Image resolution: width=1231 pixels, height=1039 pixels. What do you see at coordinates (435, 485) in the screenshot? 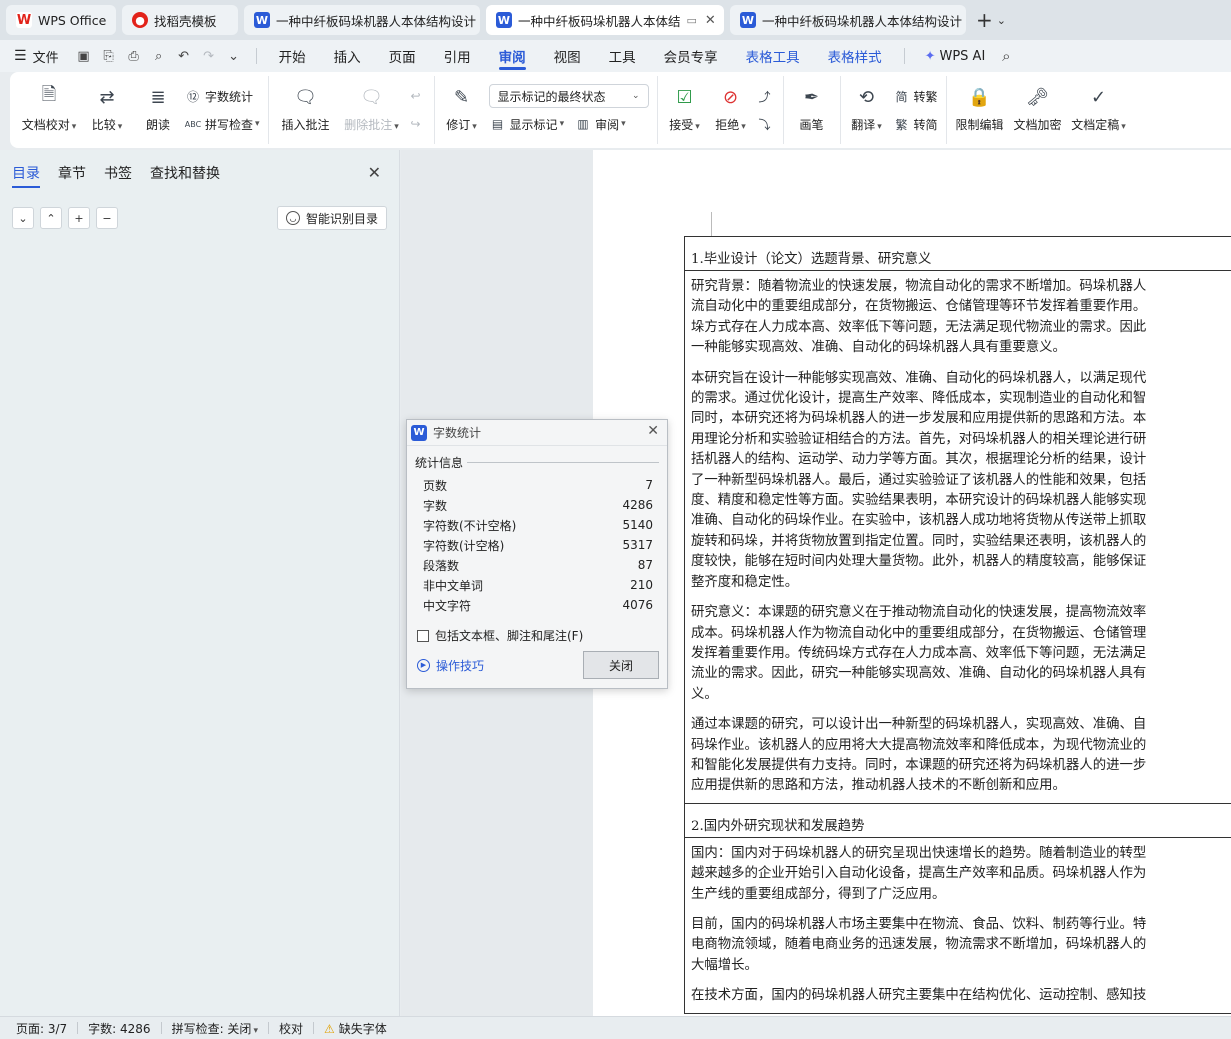
I see `stat-label: 页数` at bounding box center [435, 485].